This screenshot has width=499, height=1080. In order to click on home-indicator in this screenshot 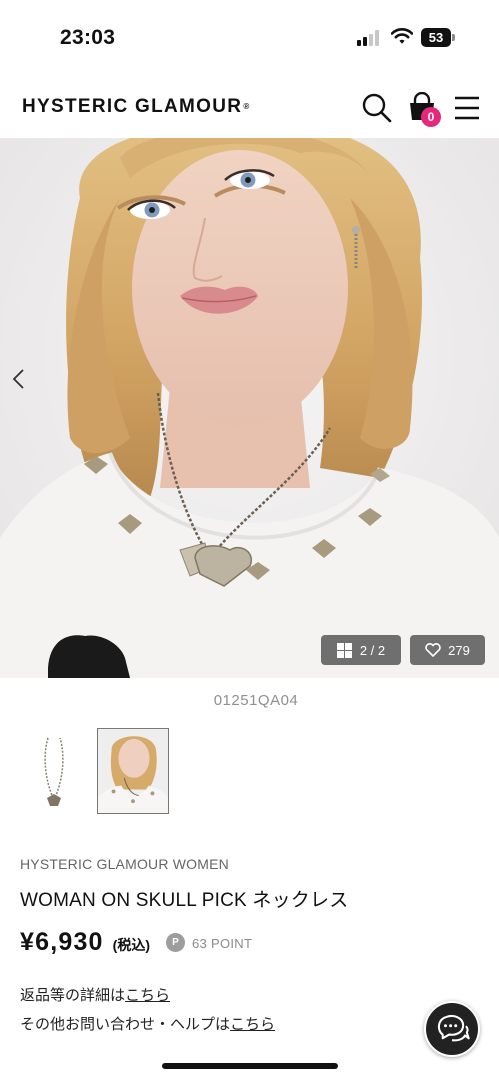, I will do `click(250, 1066)`.